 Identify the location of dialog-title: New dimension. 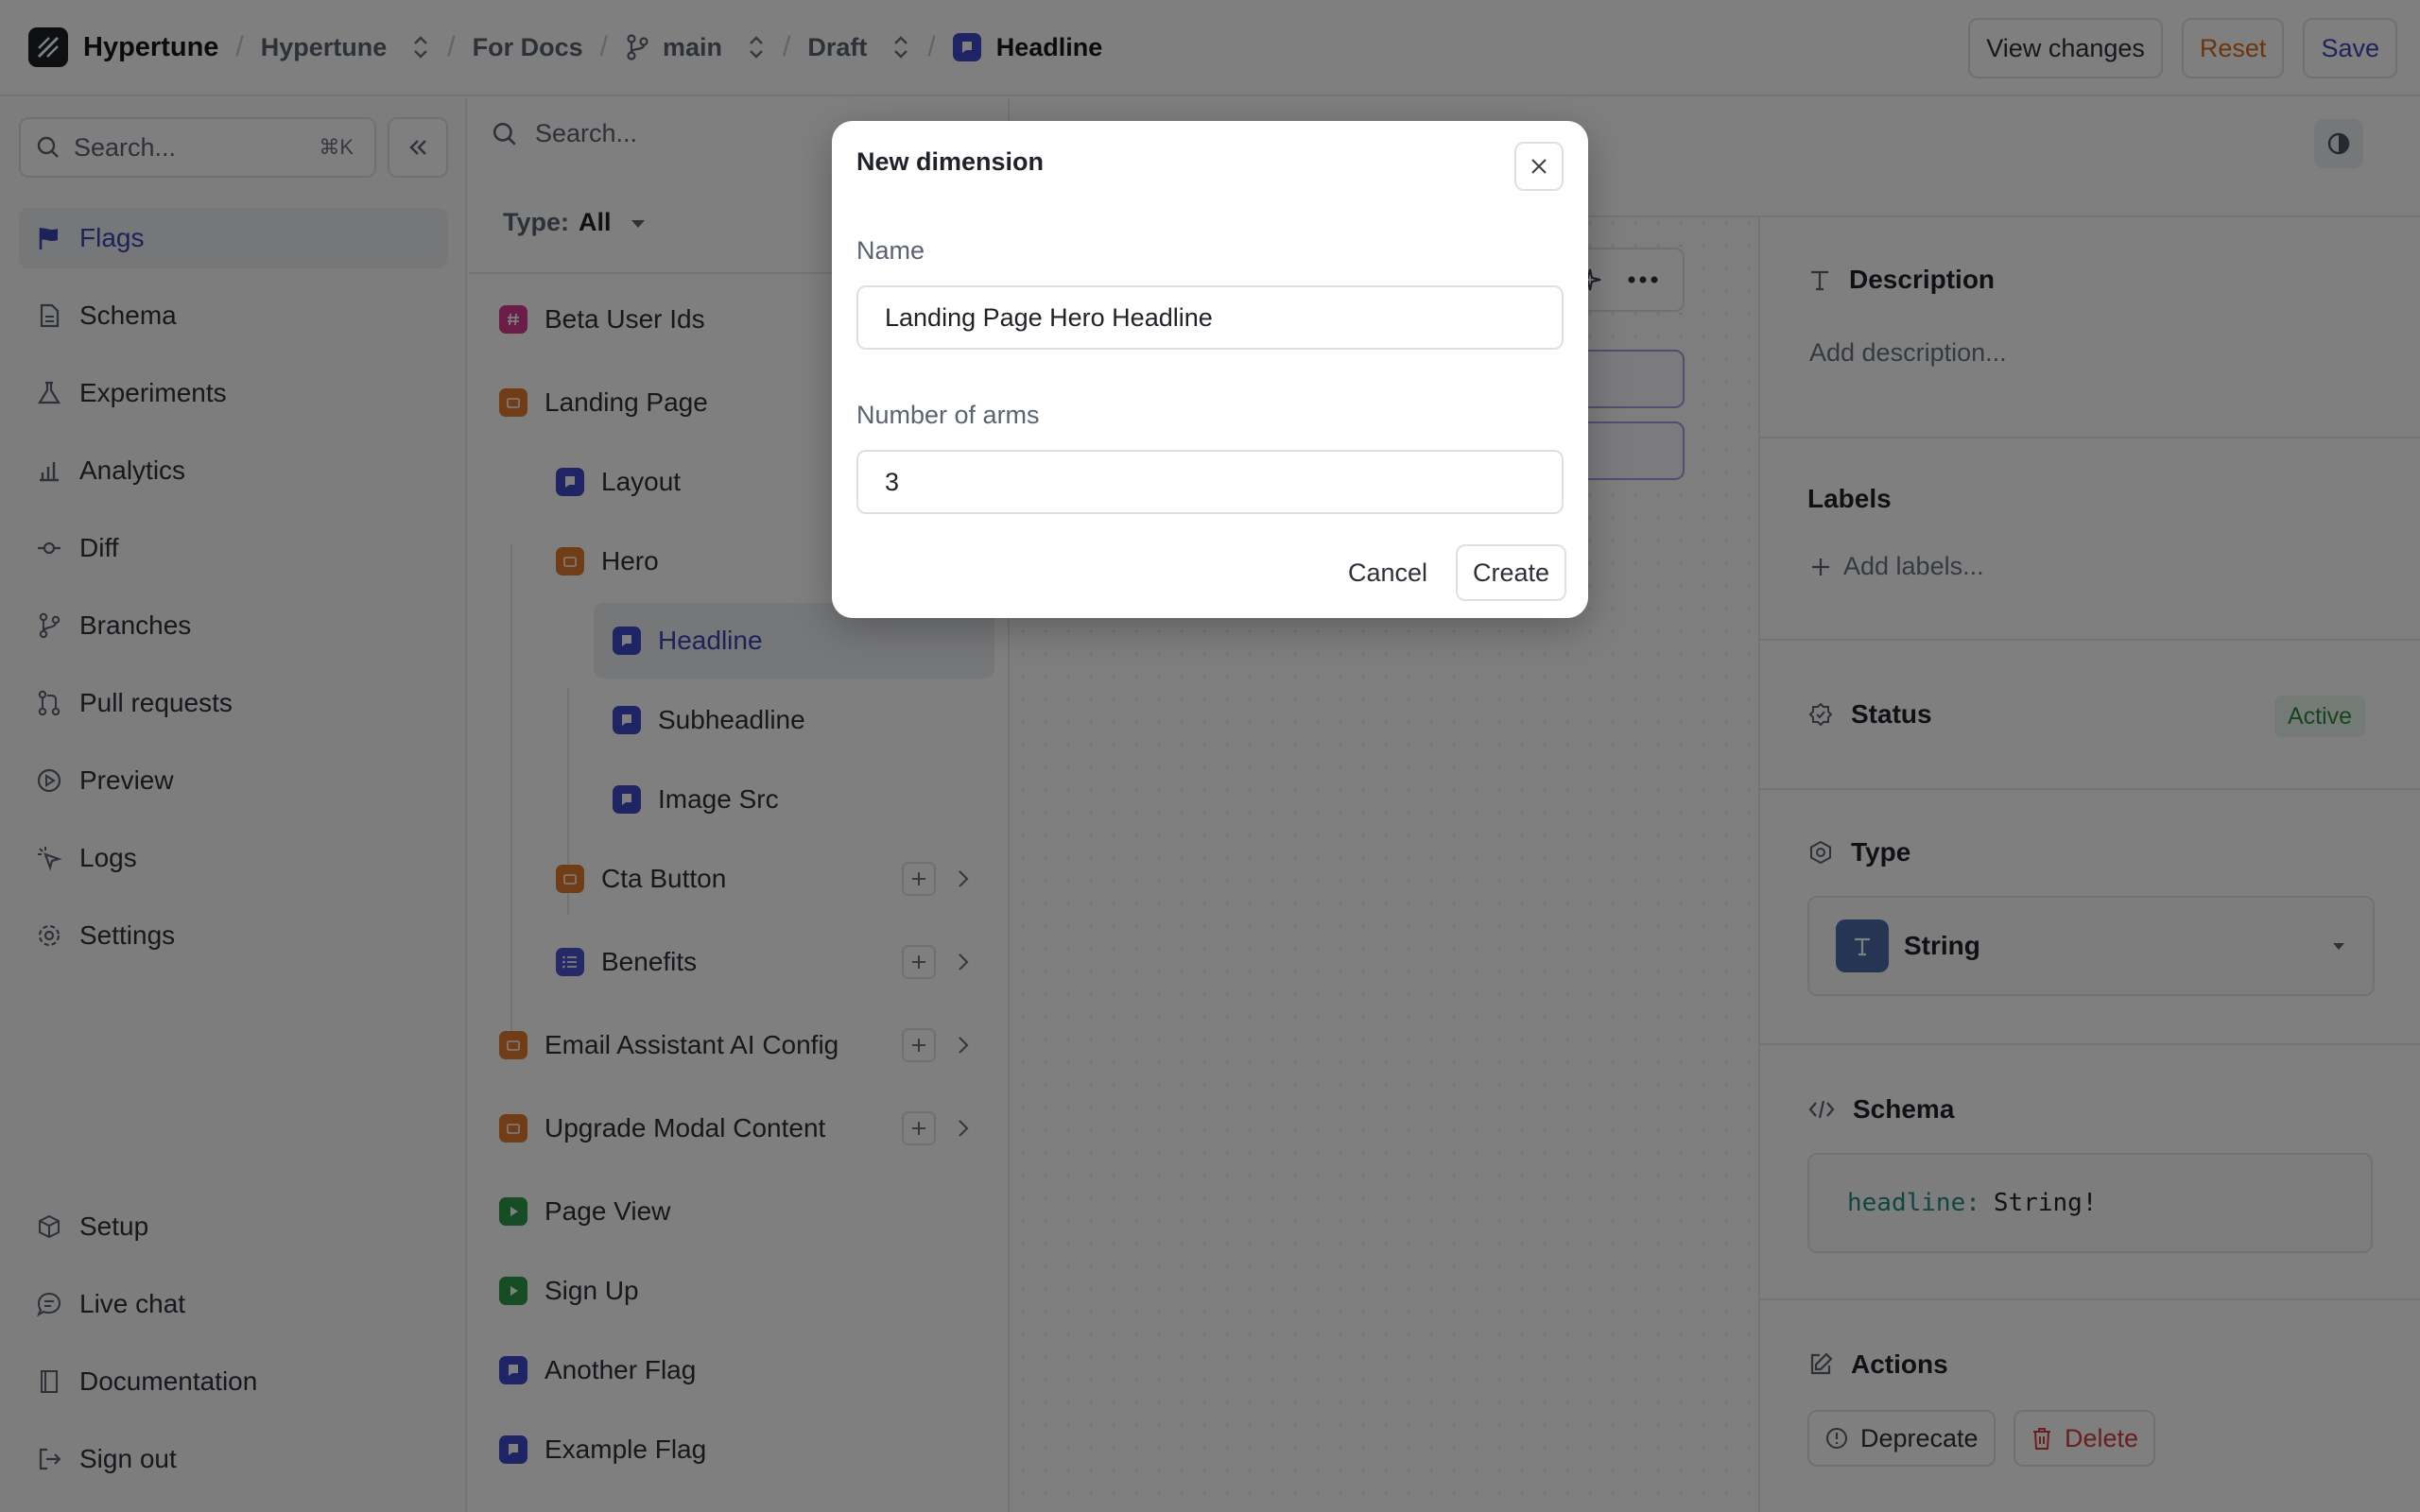
(950, 161).